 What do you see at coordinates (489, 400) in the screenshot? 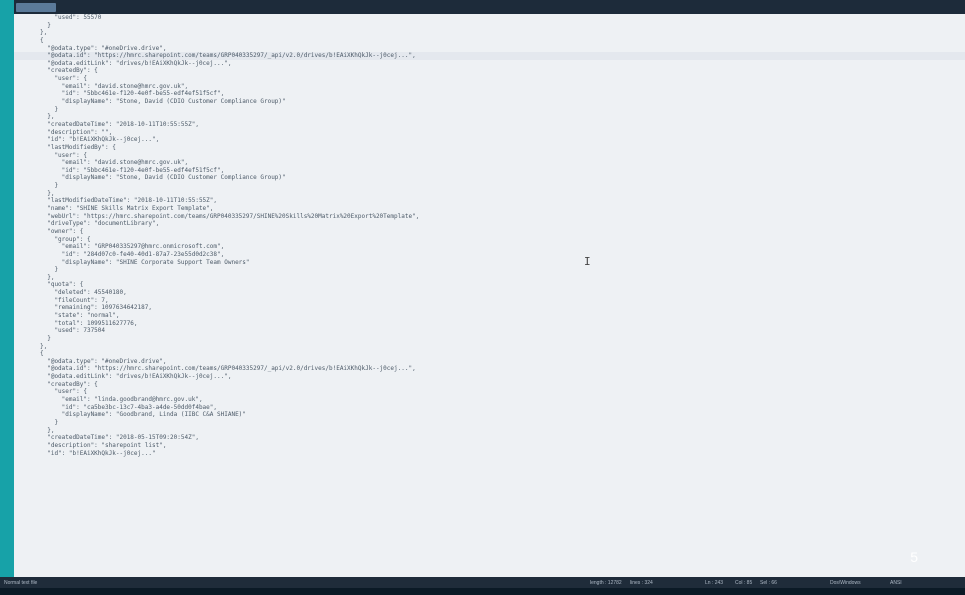
I see `code-line: "email": "linda.goodbrand@hmrc.gov.uk",` at bounding box center [489, 400].